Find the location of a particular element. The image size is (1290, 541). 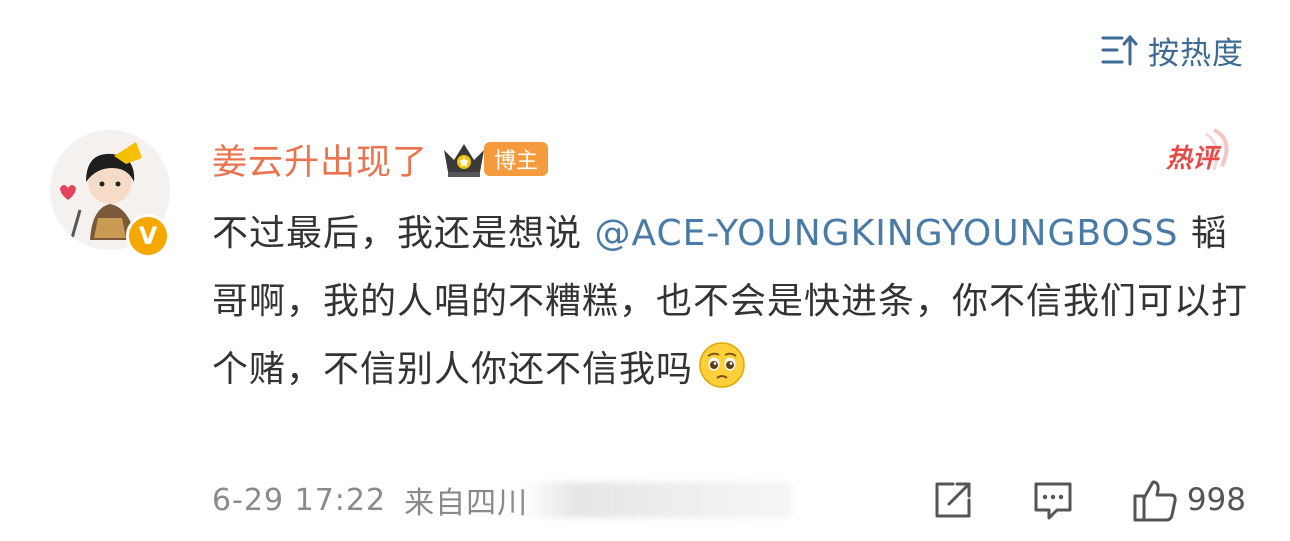

username: 姜云升出现了 is located at coordinates (320, 159).